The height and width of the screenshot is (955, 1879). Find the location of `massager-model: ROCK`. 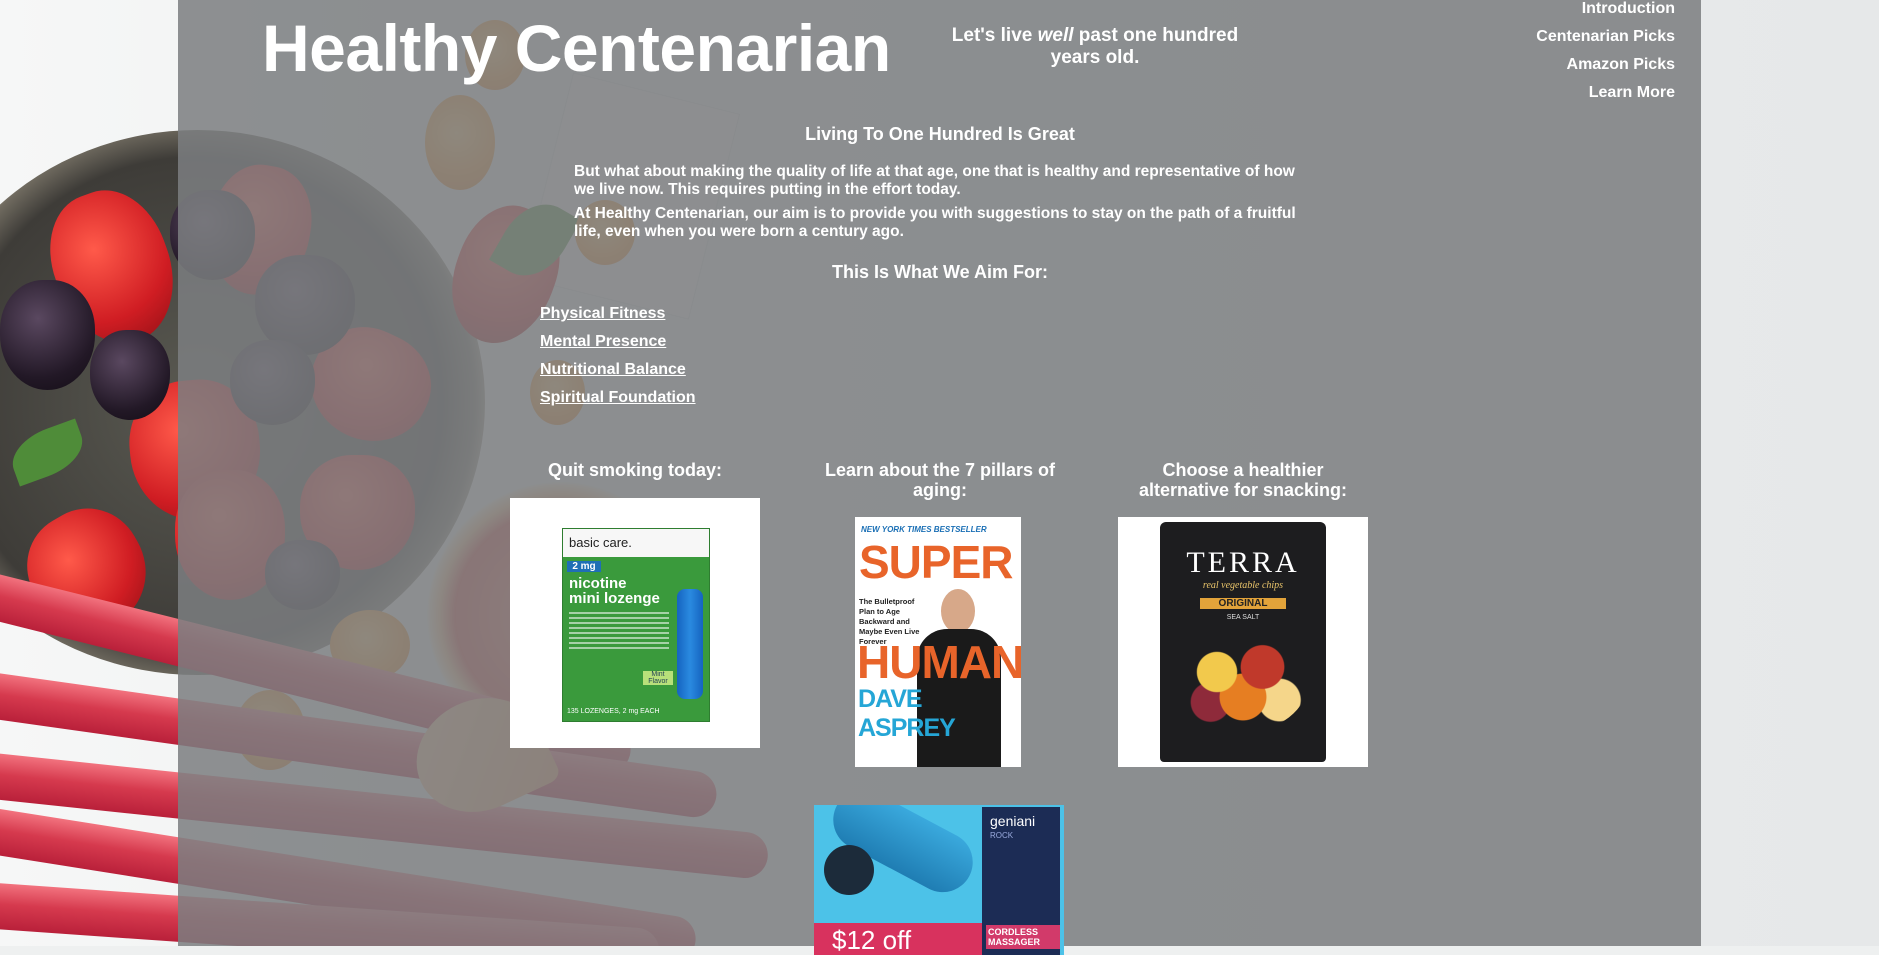

massager-model: ROCK is located at coordinates (1002, 835).